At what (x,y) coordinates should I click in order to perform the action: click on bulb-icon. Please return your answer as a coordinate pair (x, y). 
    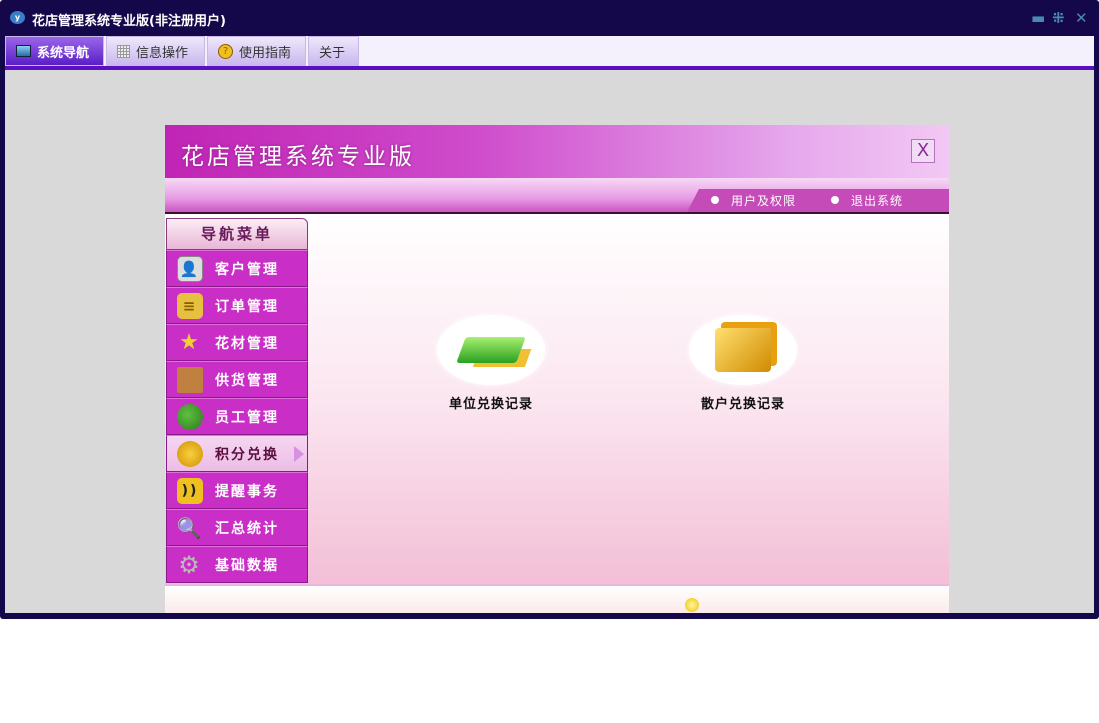
    Looking at the image, I should click on (692, 605).